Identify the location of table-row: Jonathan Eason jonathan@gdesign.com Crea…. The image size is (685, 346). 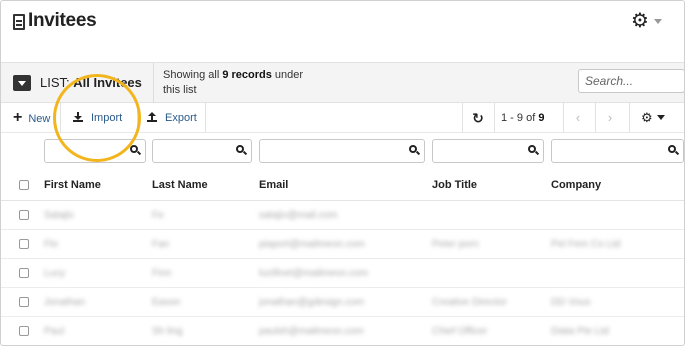
(342, 302).